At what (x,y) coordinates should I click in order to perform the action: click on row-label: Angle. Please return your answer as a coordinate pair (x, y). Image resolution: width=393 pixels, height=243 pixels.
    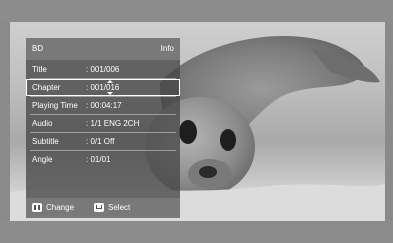
    Looking at the image, I should click on (42, 159).